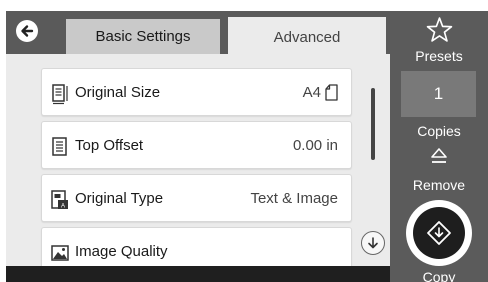 The height and width of the screenshot is (282, 488). I want to click on image-quality-icon, so click(60, 253).